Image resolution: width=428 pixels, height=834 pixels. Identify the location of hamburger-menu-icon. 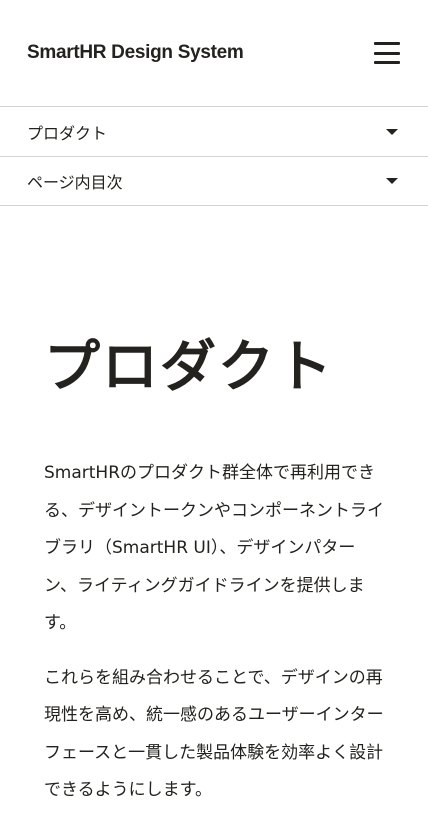
(387, 53).